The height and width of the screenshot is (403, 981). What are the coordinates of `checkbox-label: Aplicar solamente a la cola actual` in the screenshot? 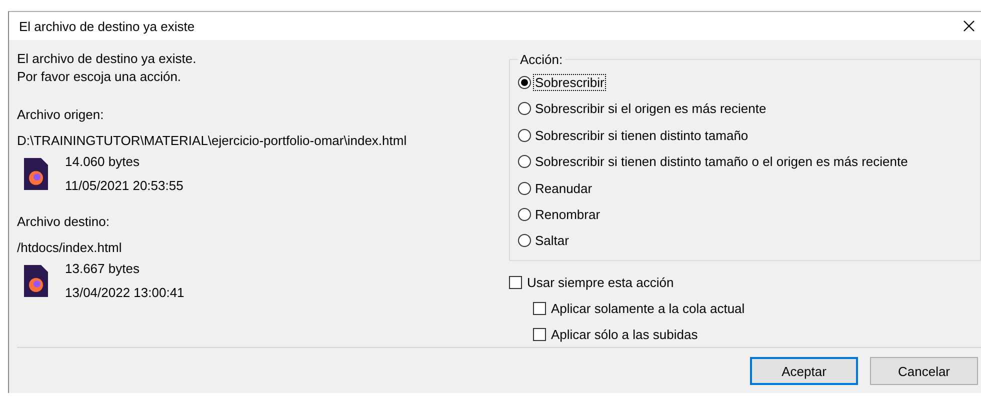 It's located at (648, 308).